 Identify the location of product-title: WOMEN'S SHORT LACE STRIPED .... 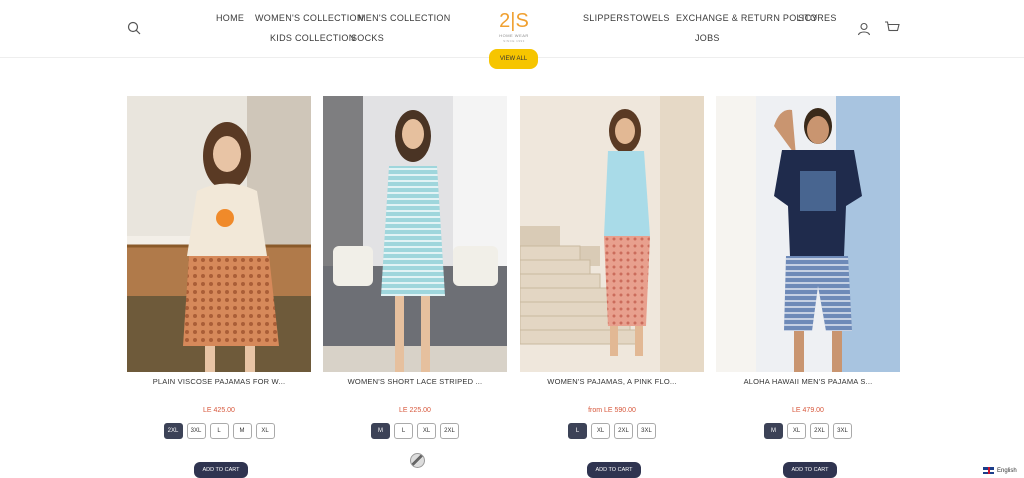
(415, 381).